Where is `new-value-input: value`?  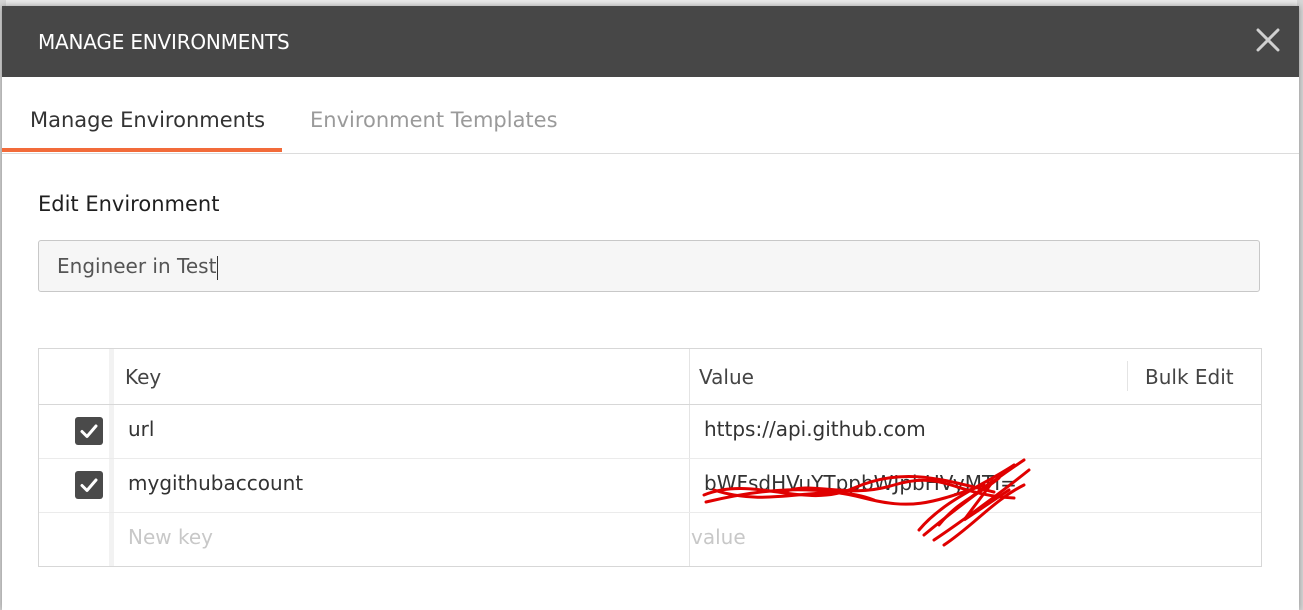
new-value-input: value is located at coordinates (718, 537).